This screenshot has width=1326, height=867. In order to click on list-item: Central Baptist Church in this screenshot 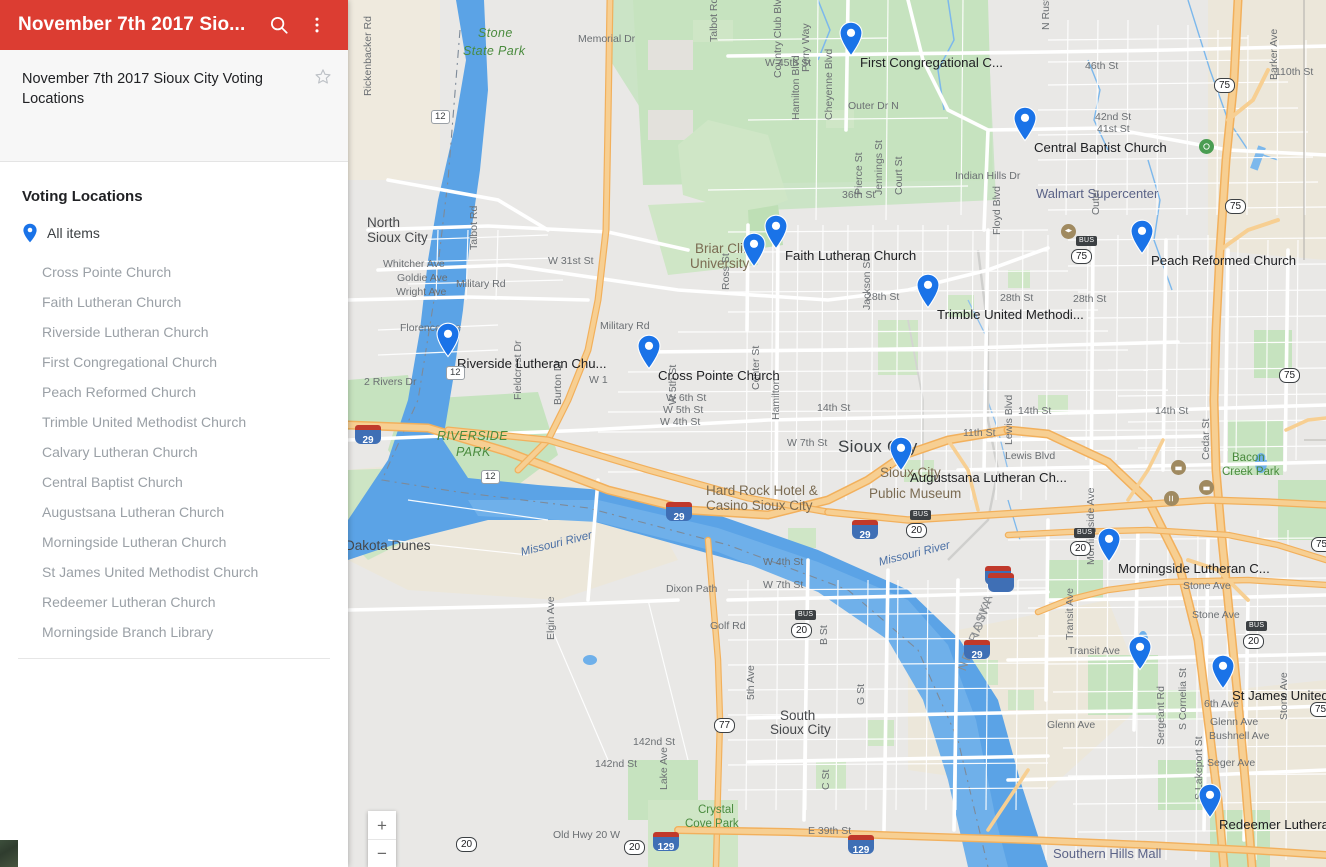, I will do `click(174, 482)`.